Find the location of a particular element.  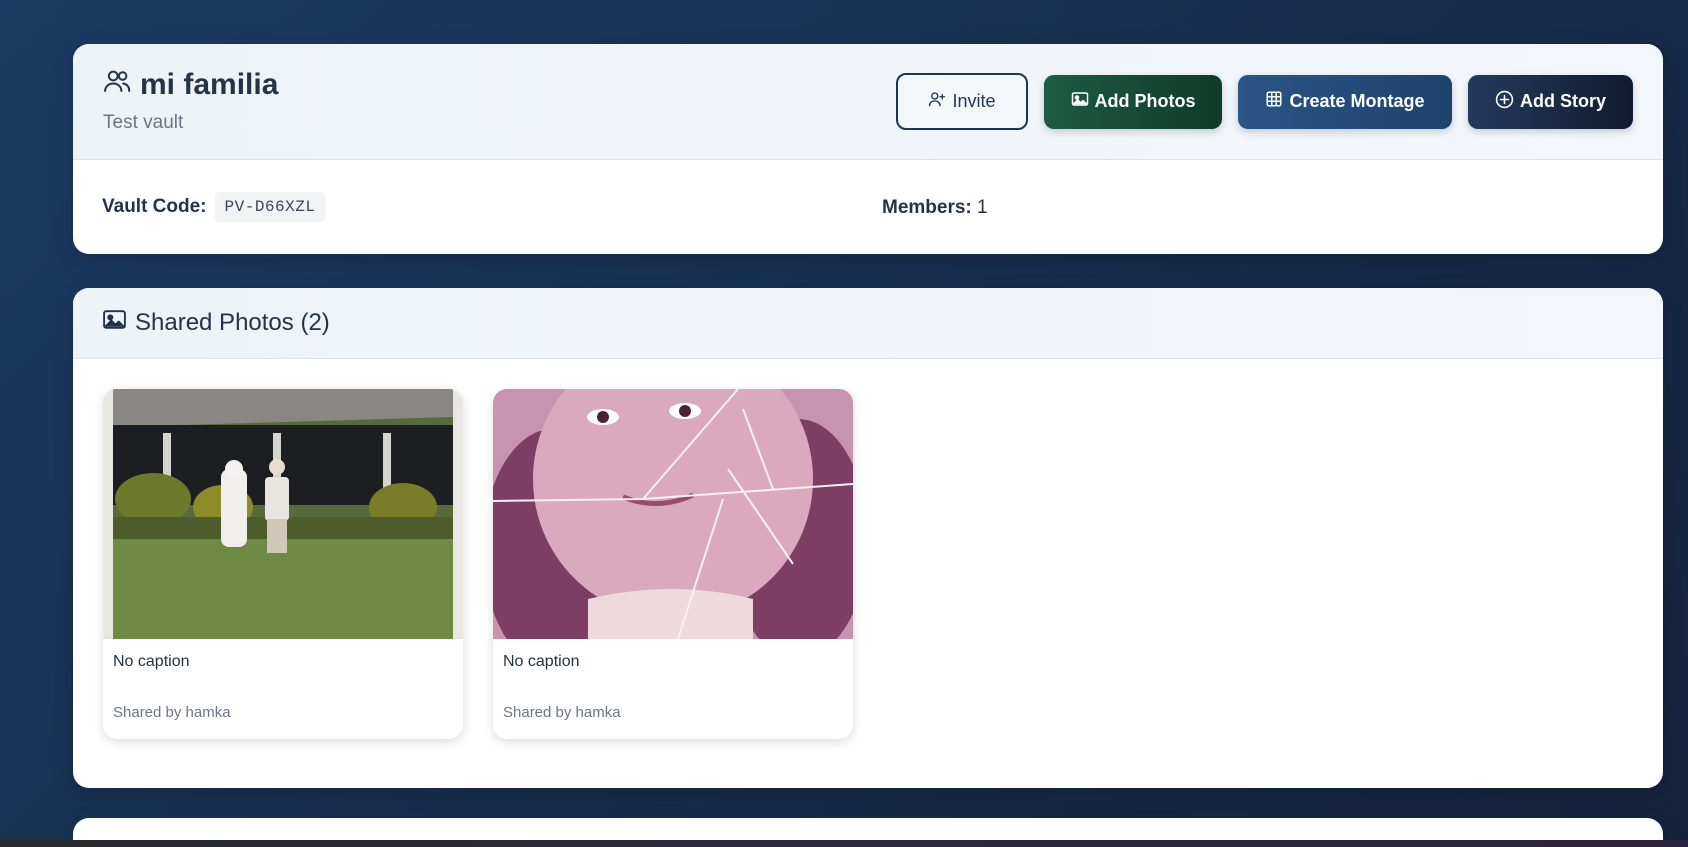

create-montage-label: Create Montage is located at coordinates (1357, 101).